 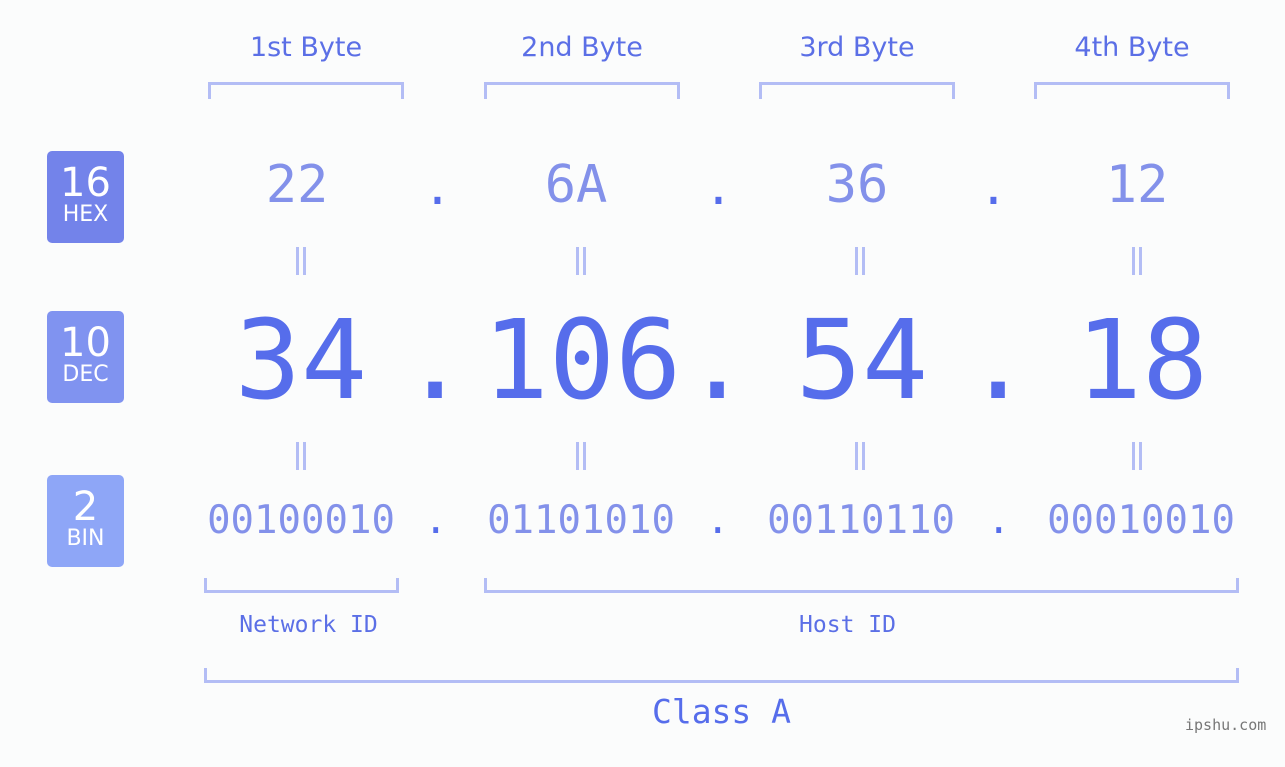 What do you see at coordinates (861, 585) in the screenshot?
I see `host-id-bracket` at bounding box center [861, 585].